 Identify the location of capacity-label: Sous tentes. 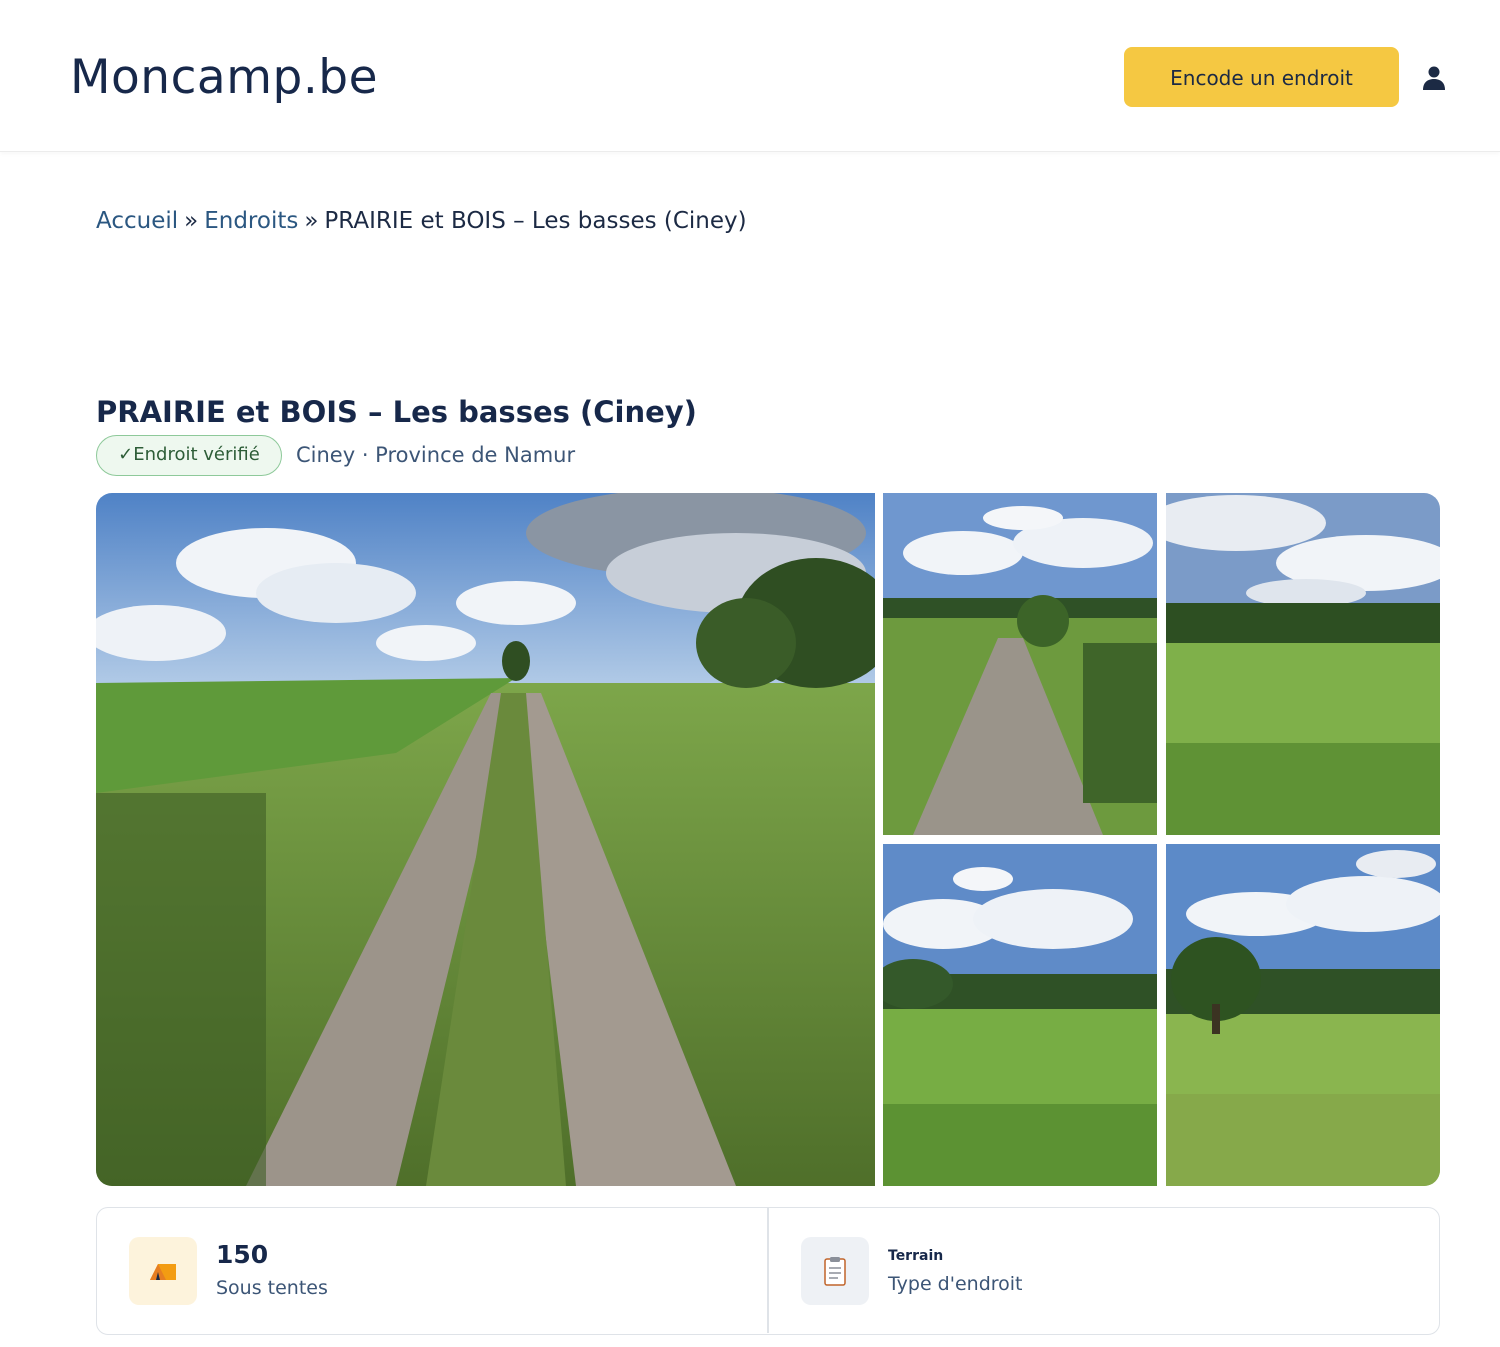
(272, 1288).